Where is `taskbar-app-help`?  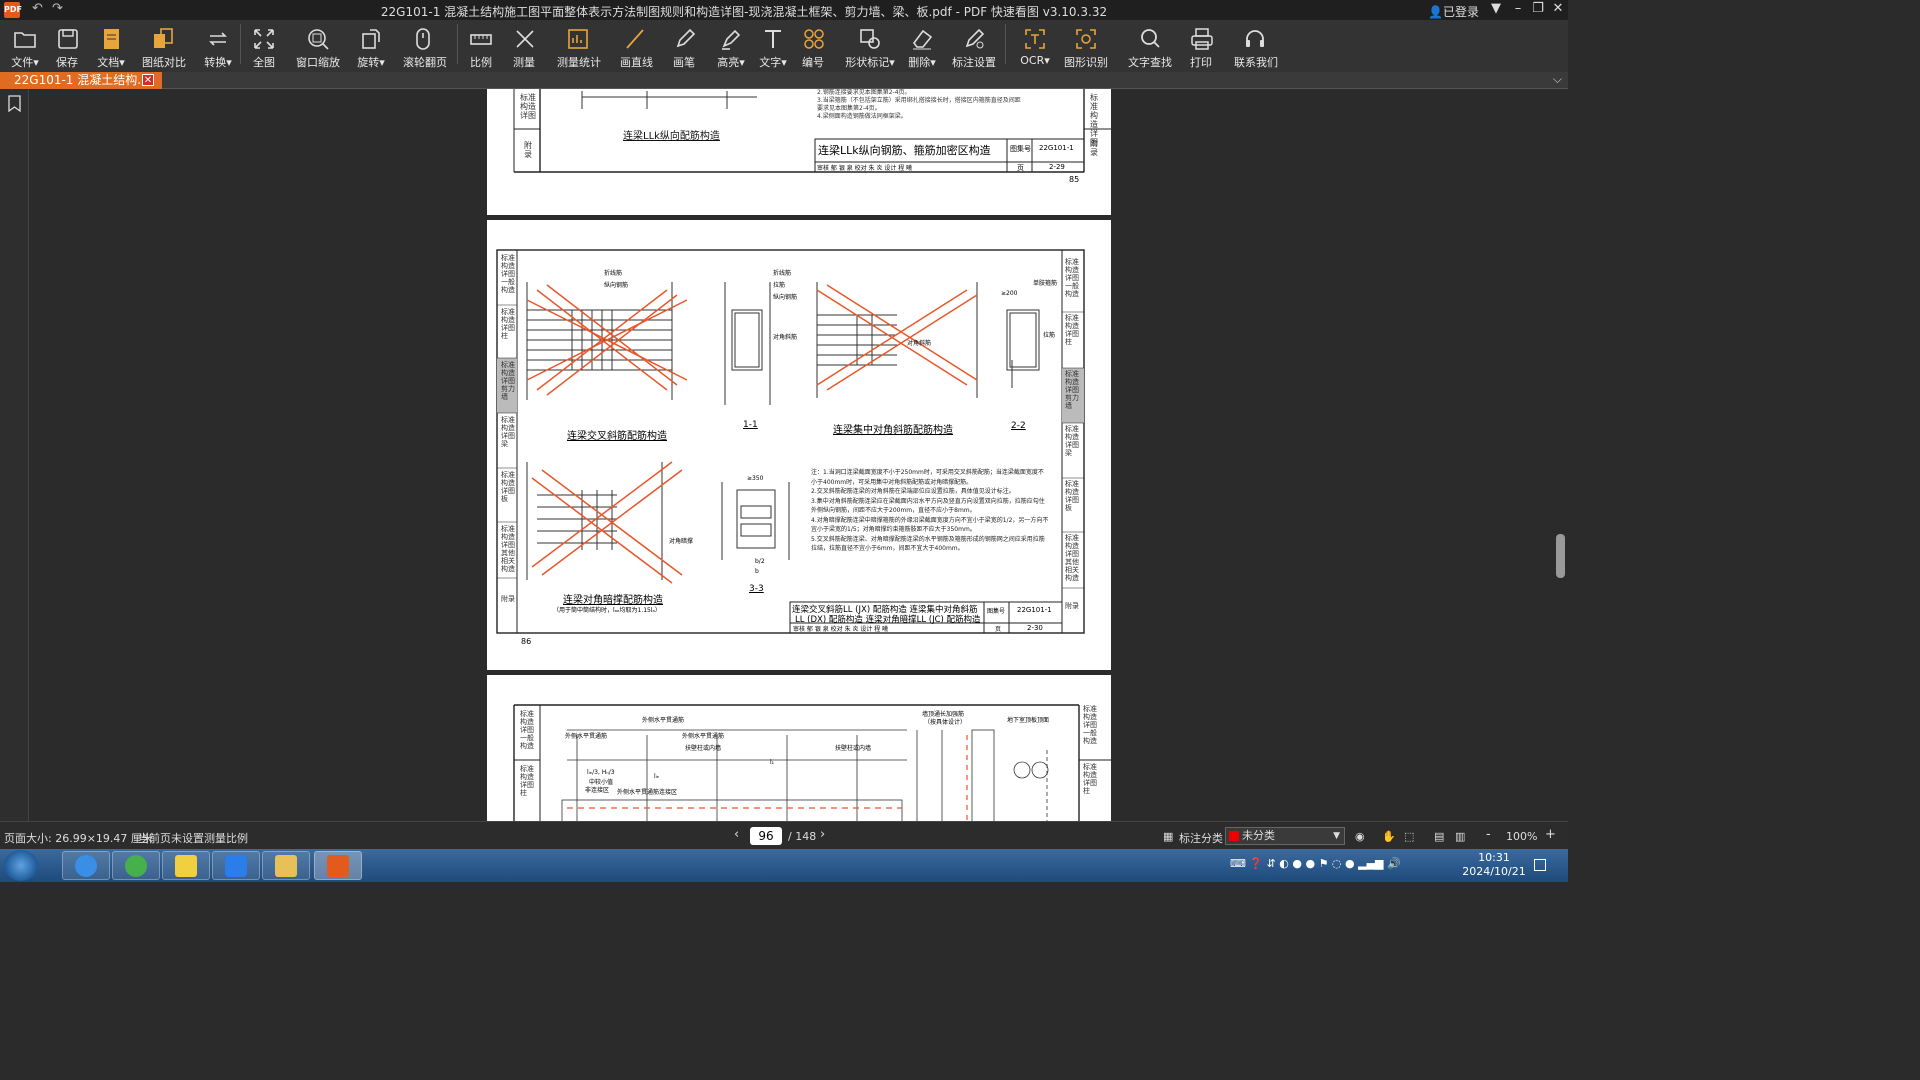 taskbar-app-help is located at coordinates (186, 865).